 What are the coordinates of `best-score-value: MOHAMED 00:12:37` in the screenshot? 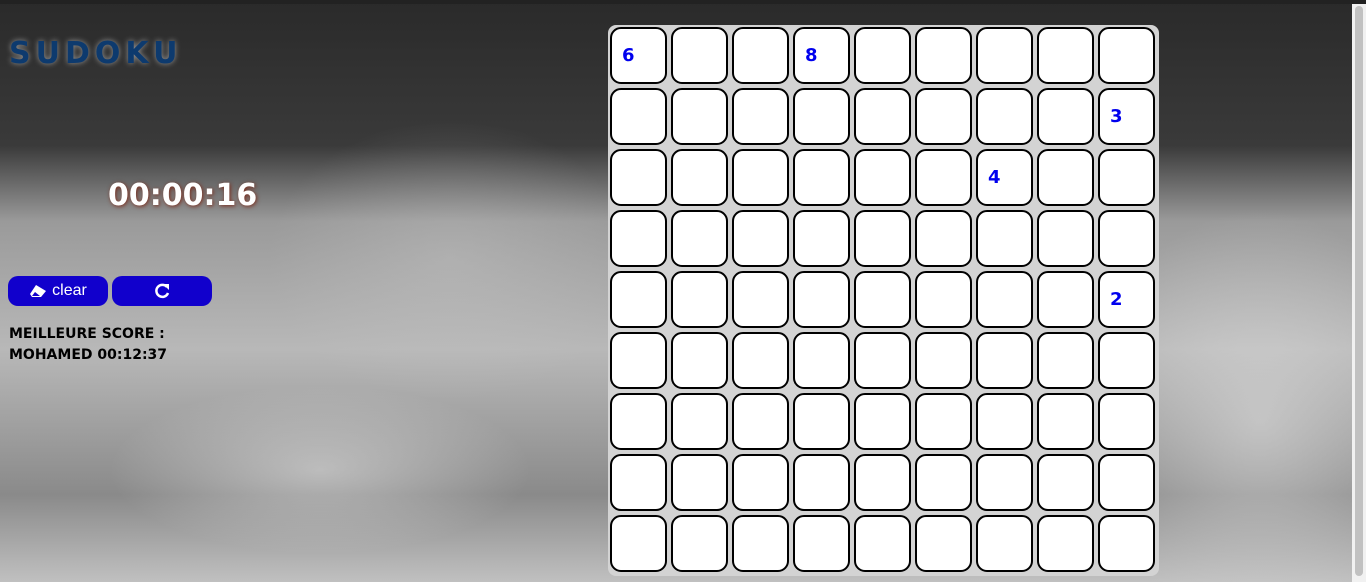 It's located at (88, 355).